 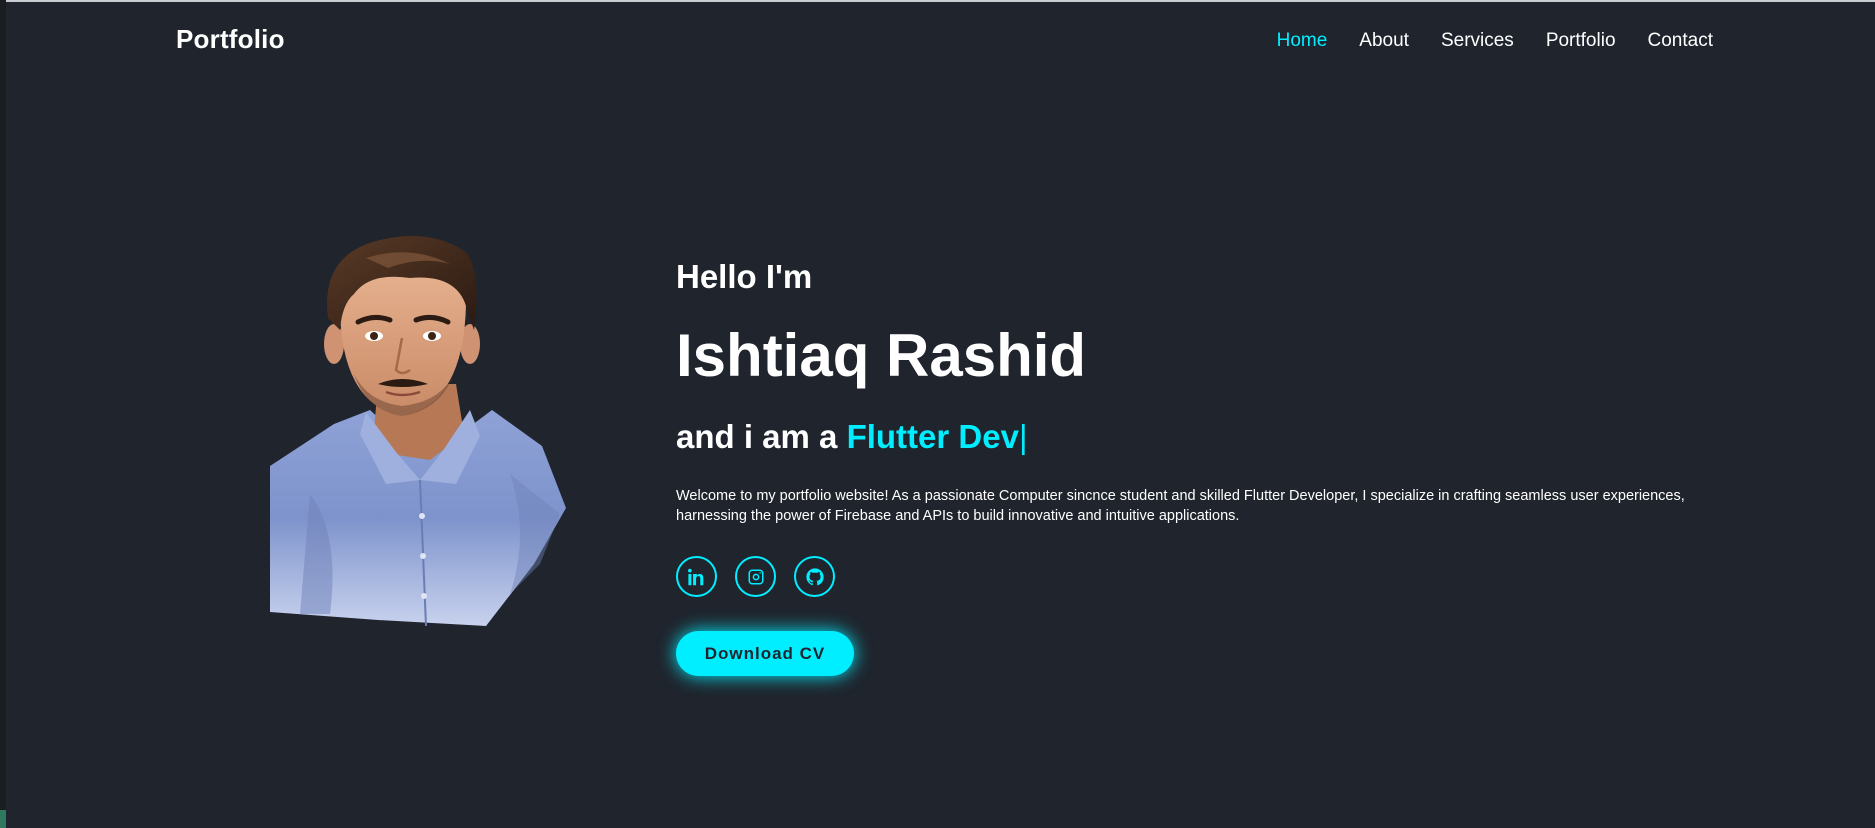 What do you see at coordinates (1196, 576) in the screenshot?
I see `social-links` at bounding box center [1196, 576].